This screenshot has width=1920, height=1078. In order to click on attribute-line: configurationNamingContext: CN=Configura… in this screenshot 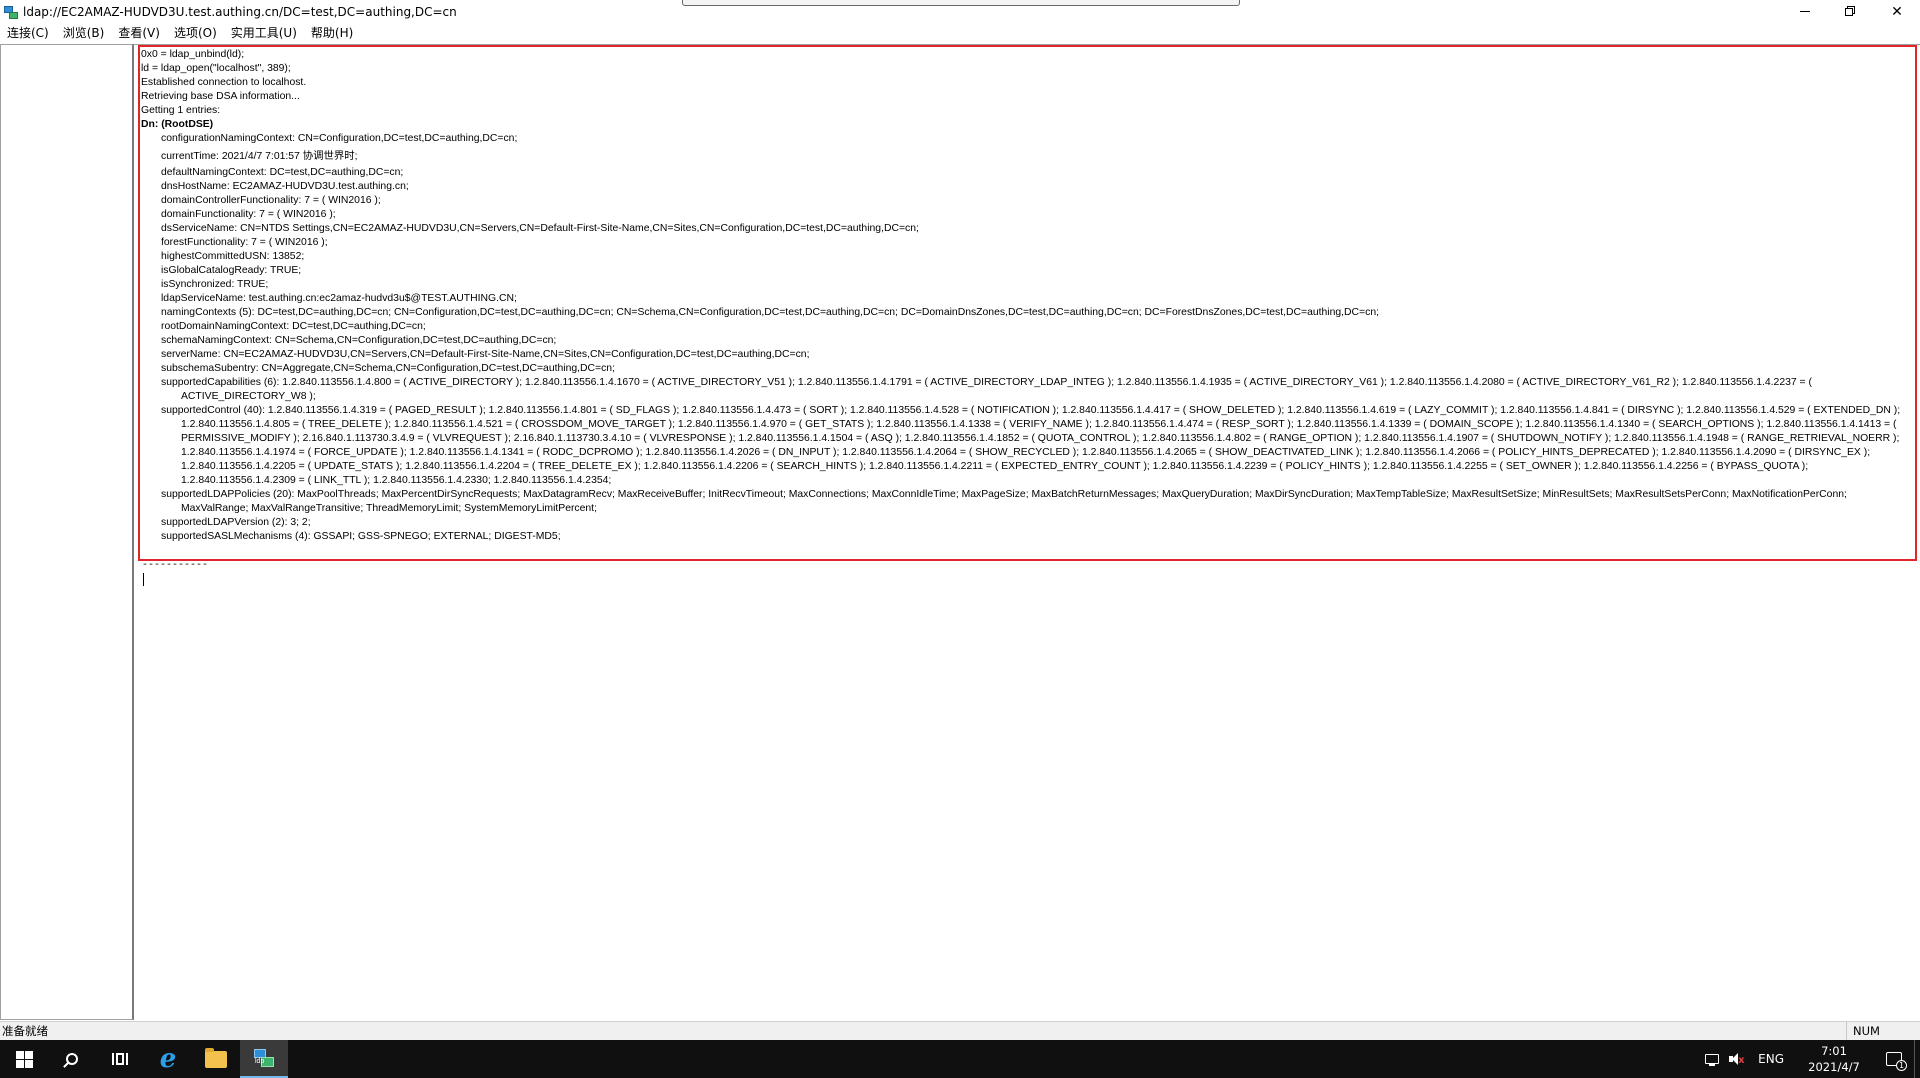, I will do `click(339, 138)`.